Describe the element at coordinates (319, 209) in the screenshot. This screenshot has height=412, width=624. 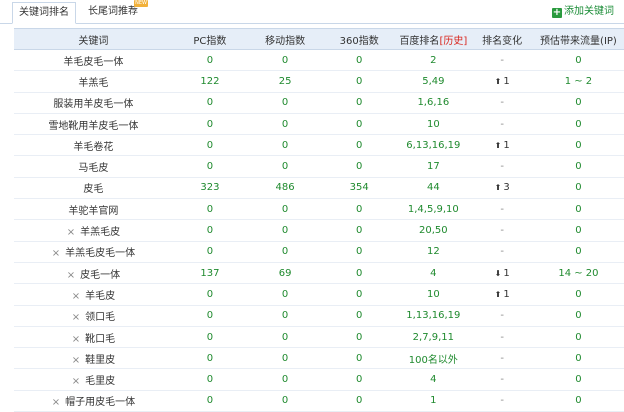
I see `table-row: 羊驼羊官网 0 0 0 1,4,5,9,10-0` at that location.